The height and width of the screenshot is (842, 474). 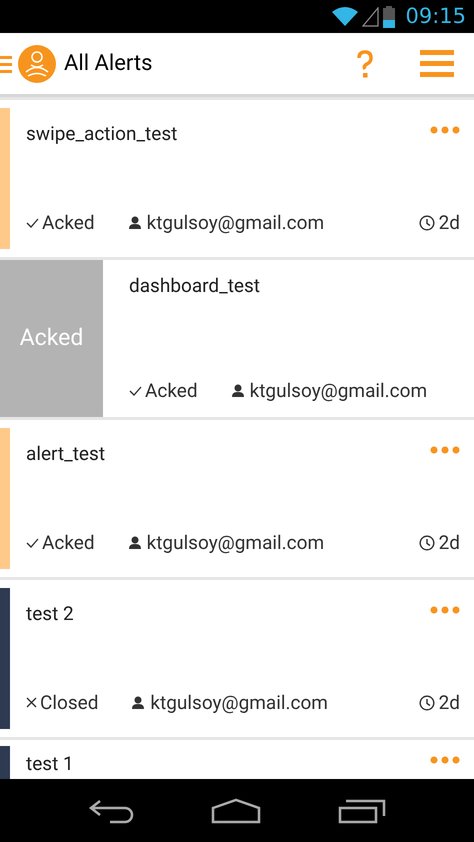 I want to click on alert-title: test 1, so click(x=50, y=764).